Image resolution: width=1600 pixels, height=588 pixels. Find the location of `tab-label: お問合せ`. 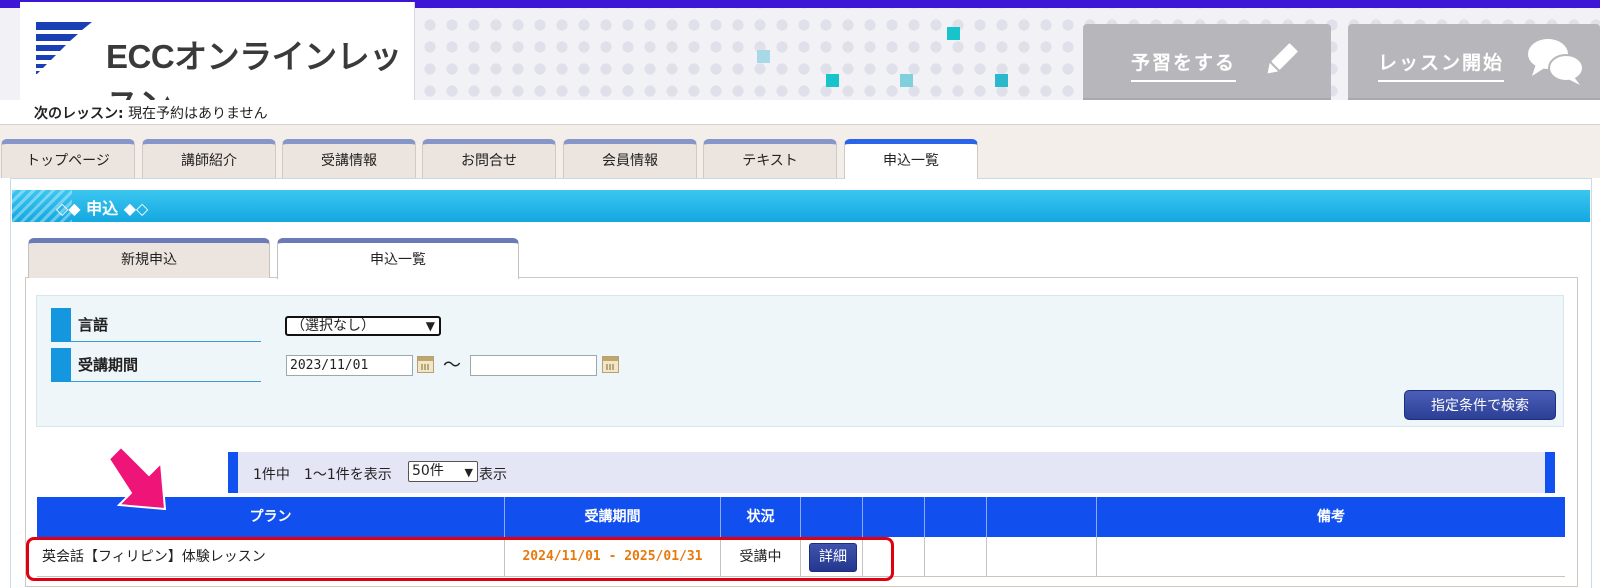

tab-label: お問合せ is located at coordinates (489, 161).